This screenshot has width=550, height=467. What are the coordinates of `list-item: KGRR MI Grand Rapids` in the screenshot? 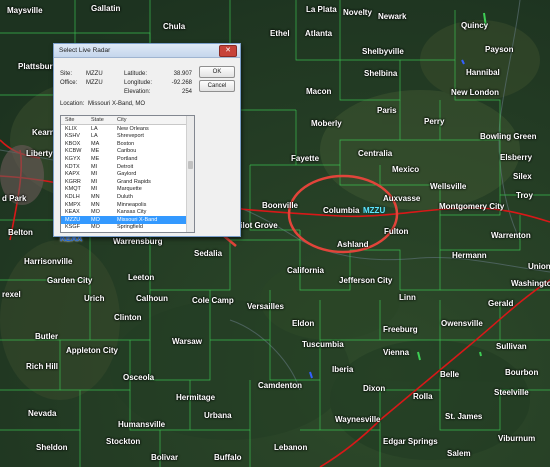 It's located at (123, 182).